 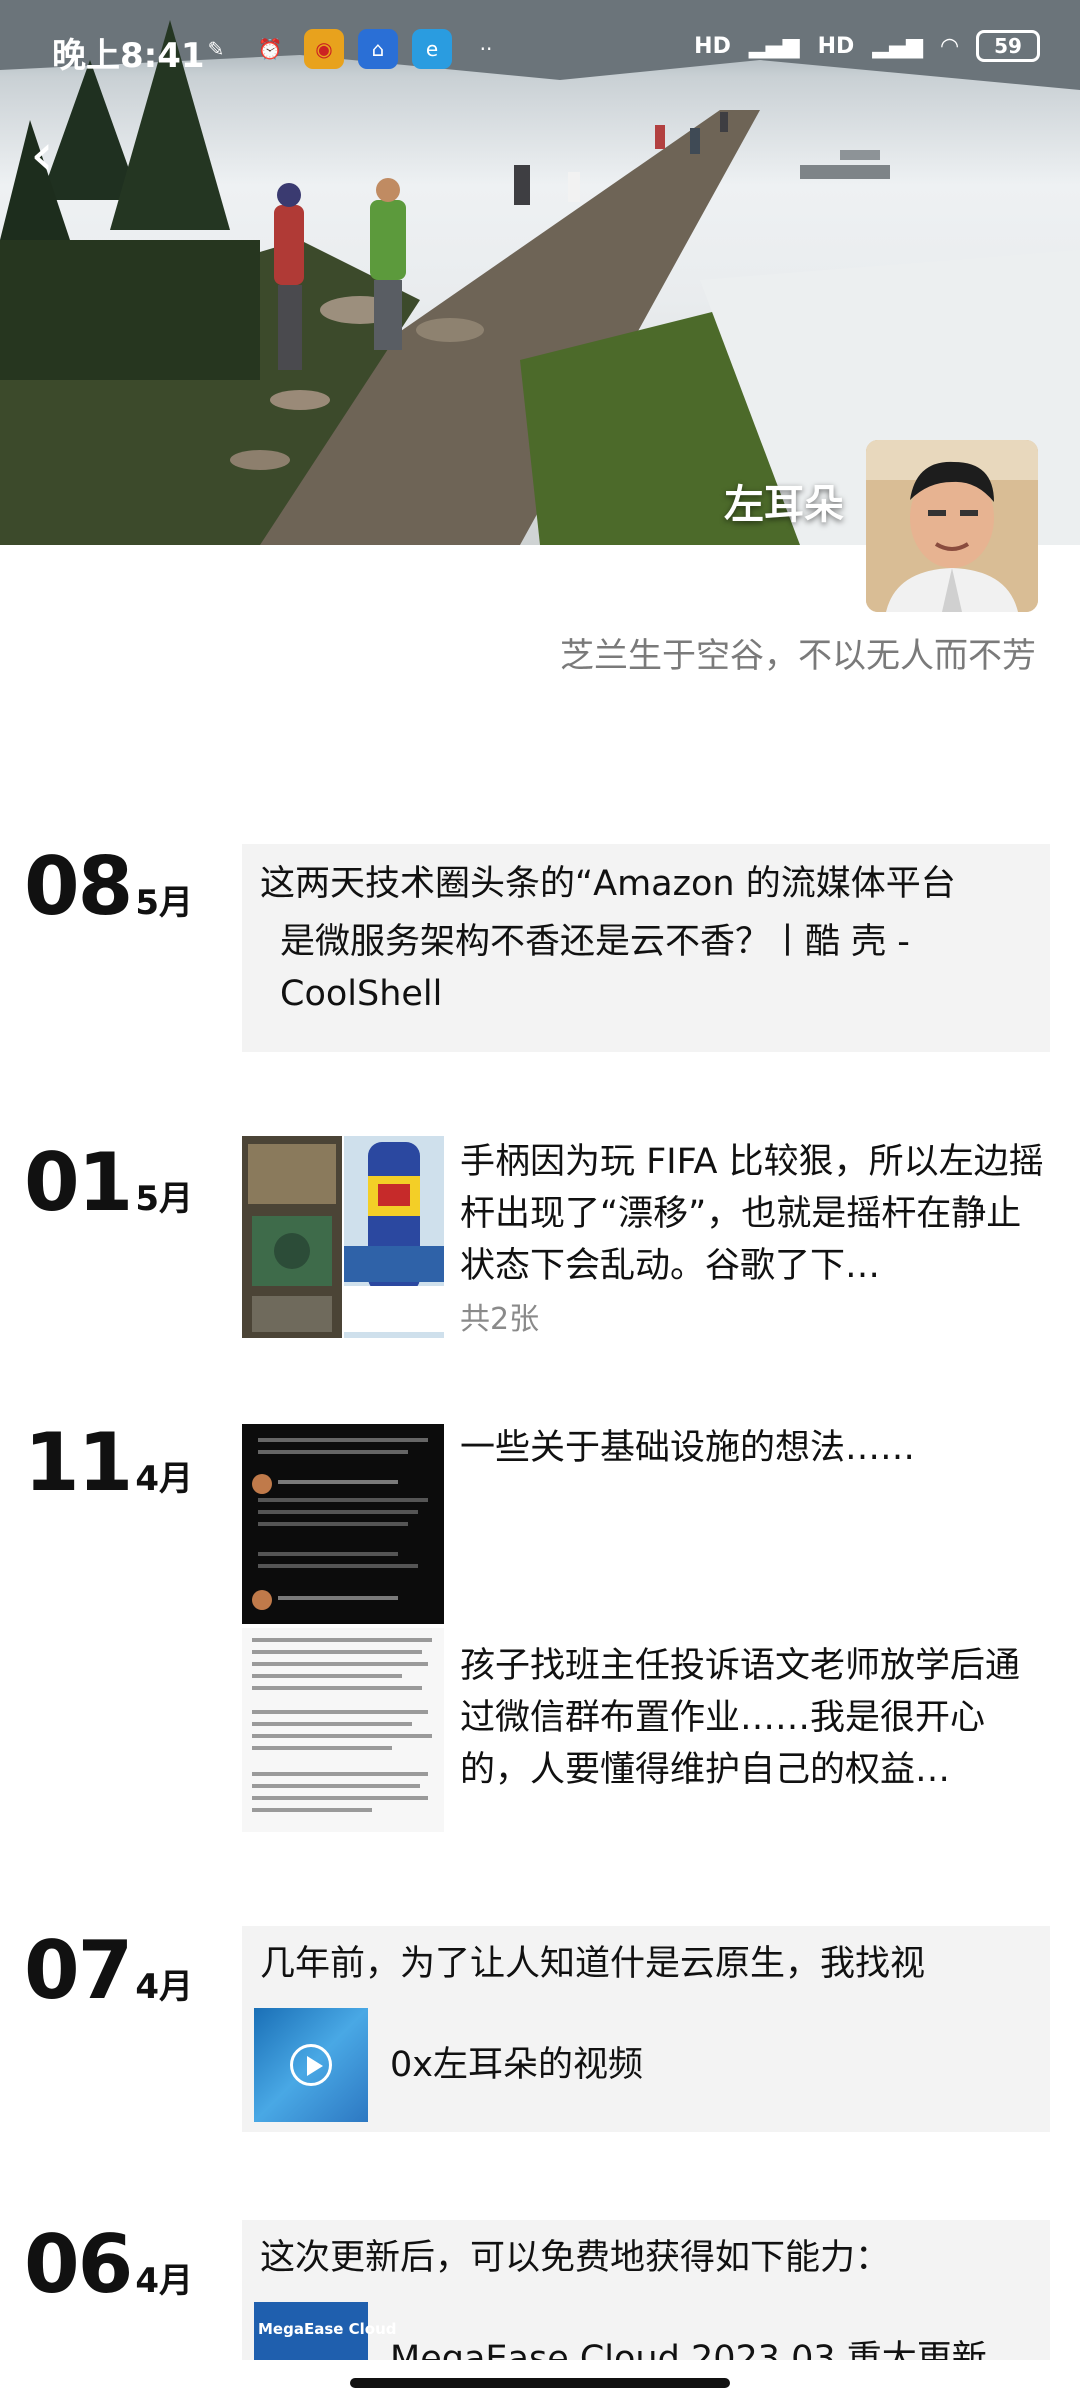 What do you see at coordinates (216, 49) in the screenshot?
I see `mute-icon: ✎` at bounding box center [216, 49].